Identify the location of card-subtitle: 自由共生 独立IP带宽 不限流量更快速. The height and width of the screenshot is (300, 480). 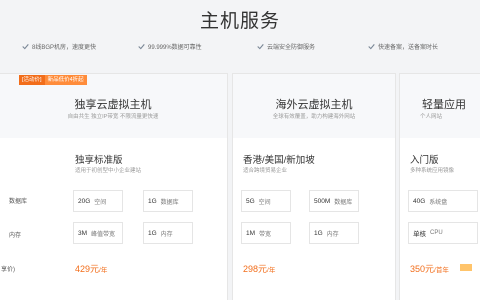
(113, 117).